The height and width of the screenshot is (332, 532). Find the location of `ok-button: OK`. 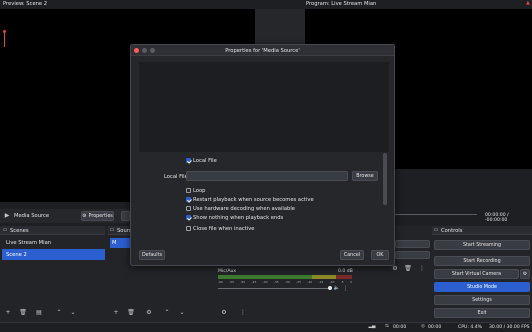

ok-button: OK is located at coordinates (380, 255).